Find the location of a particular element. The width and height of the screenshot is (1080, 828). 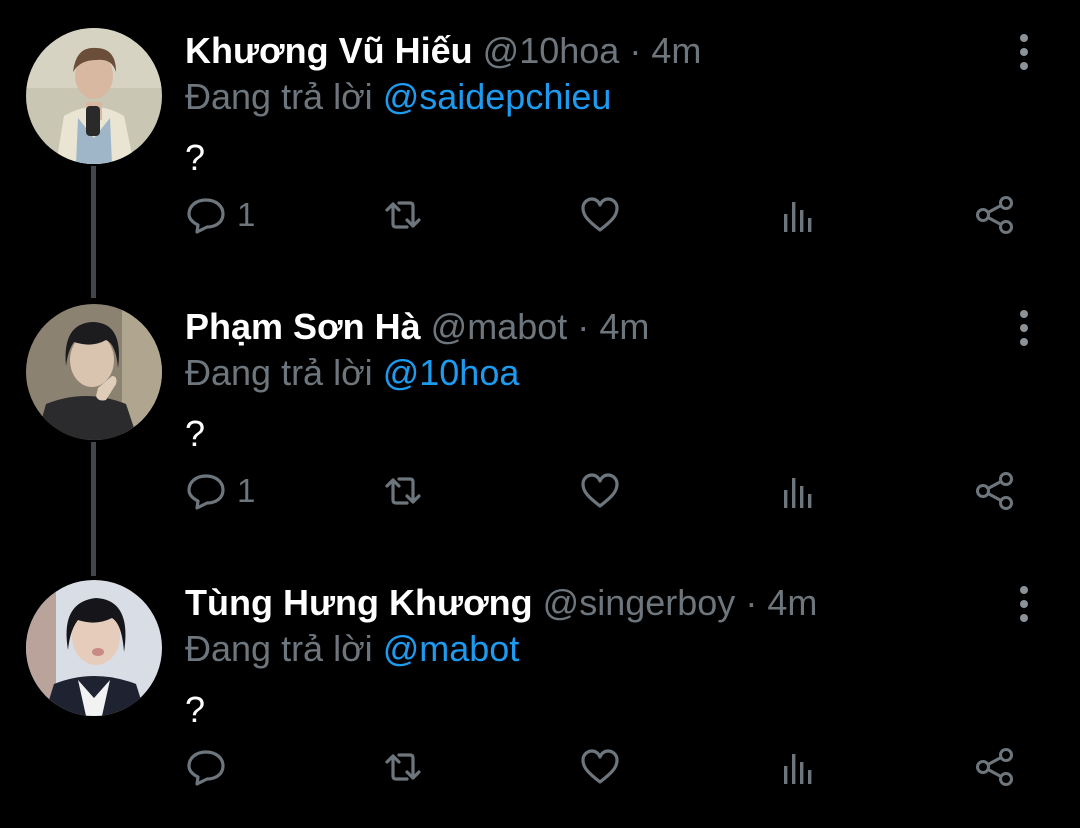

tweet-header: Khương Vũ Hiếu @10hoa · 4m is located at coordinates (443, 51).